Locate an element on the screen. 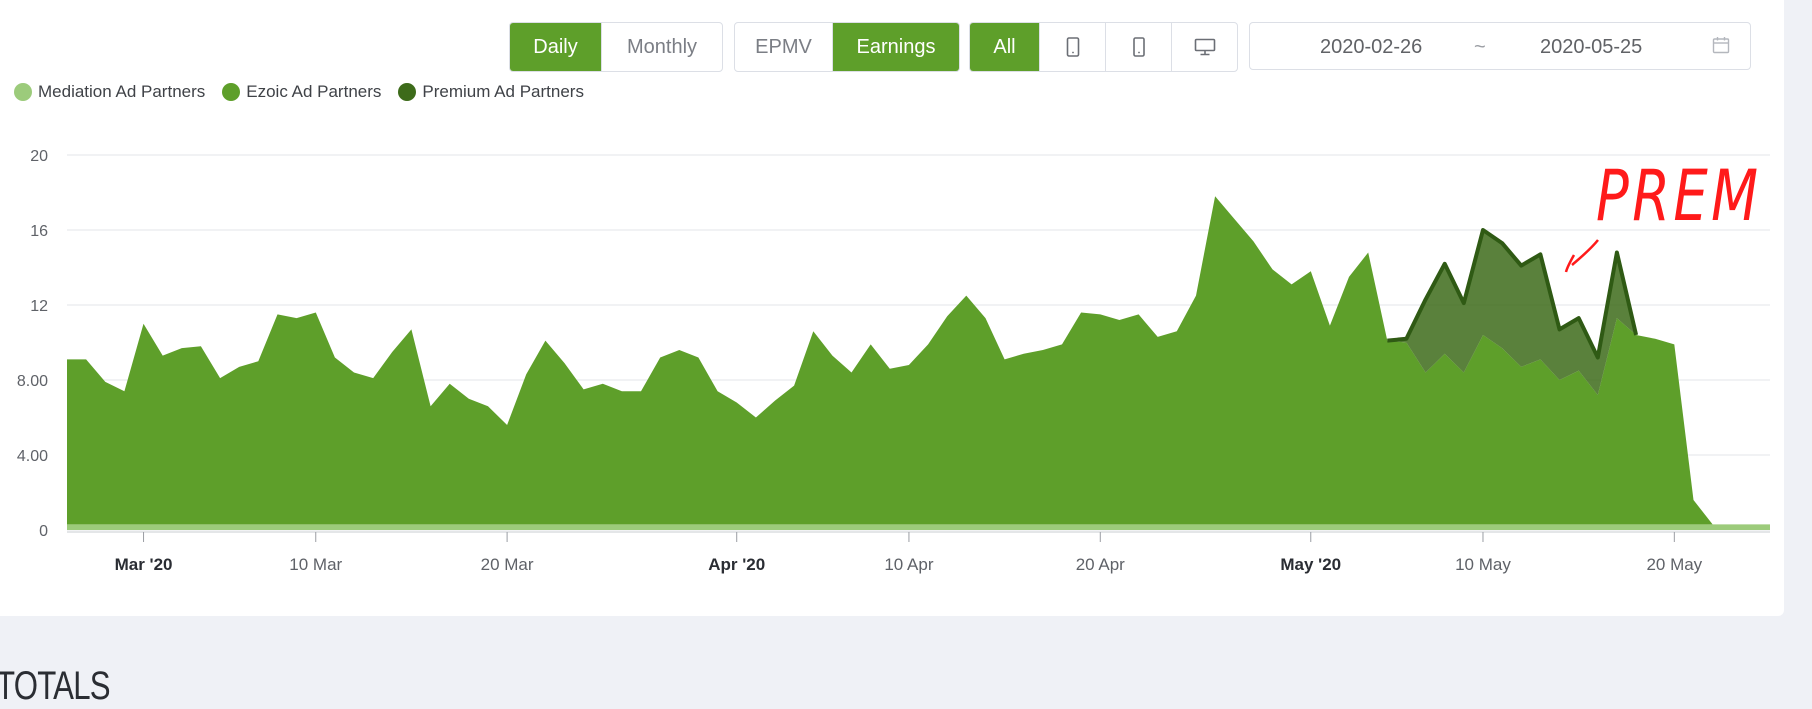  totals-heading: TOTALS is located at coordinates (55, 686).